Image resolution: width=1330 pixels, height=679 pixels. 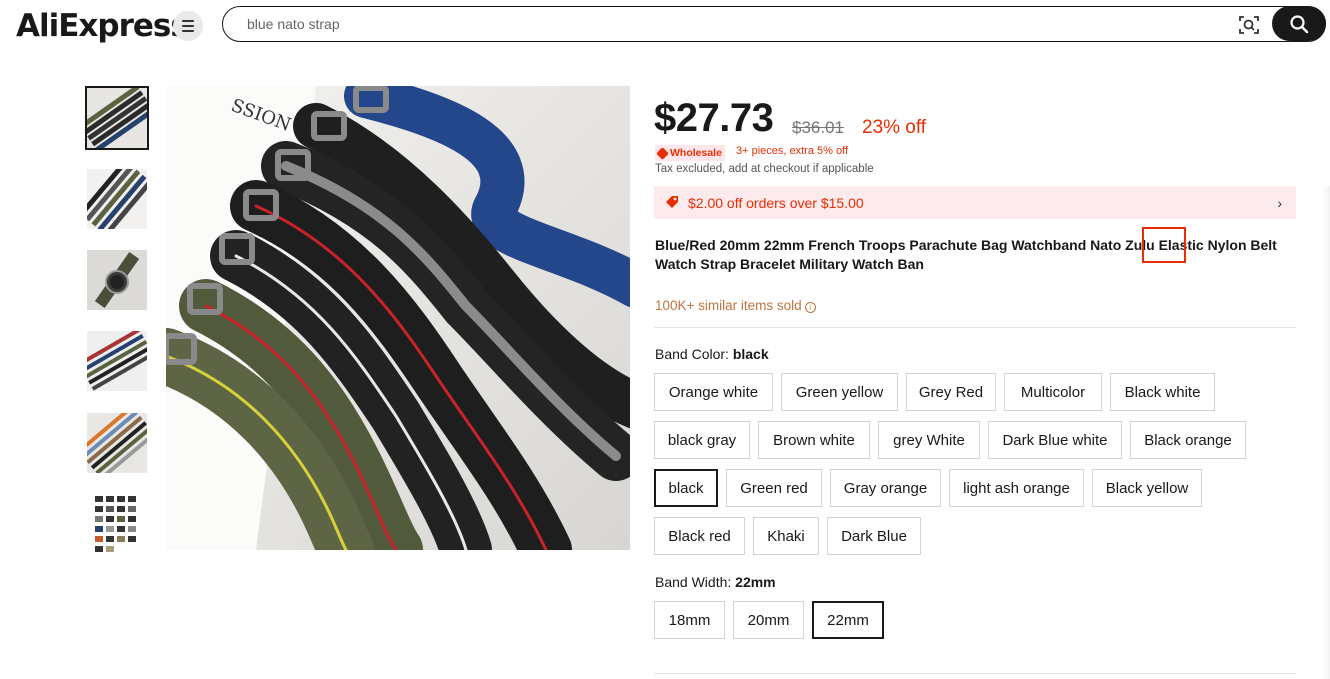 I want to click on band-width-label-text: Band Width:, so click(x=695, y=582).